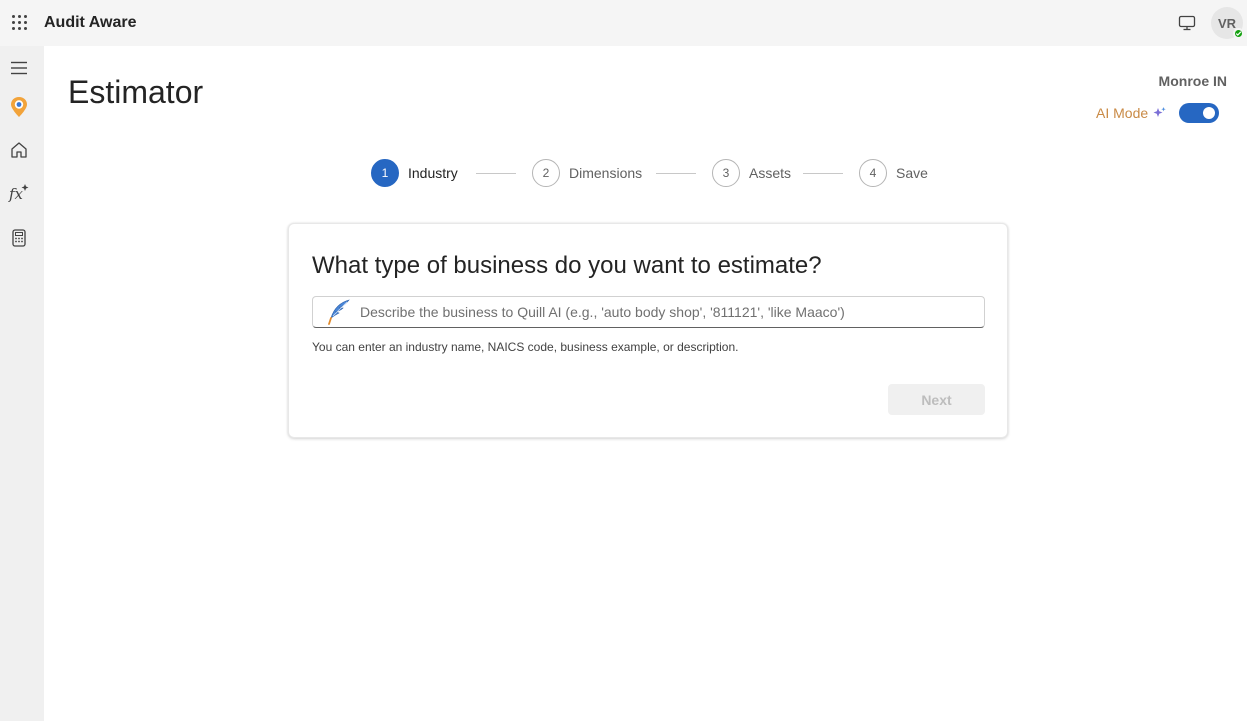 The width and height of the screenshot is (1247, 721). I want to click on quill-feather-icon, so click(339, 314).